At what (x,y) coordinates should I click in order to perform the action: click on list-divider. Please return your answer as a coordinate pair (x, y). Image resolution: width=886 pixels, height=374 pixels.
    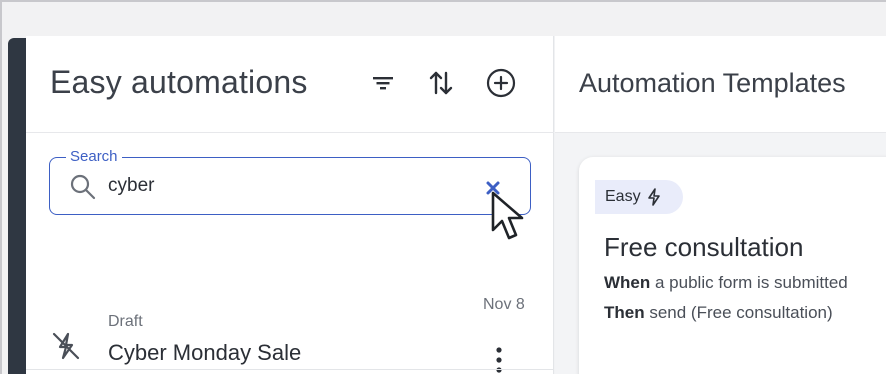
    Looking at the image, I should click on (290, 369).